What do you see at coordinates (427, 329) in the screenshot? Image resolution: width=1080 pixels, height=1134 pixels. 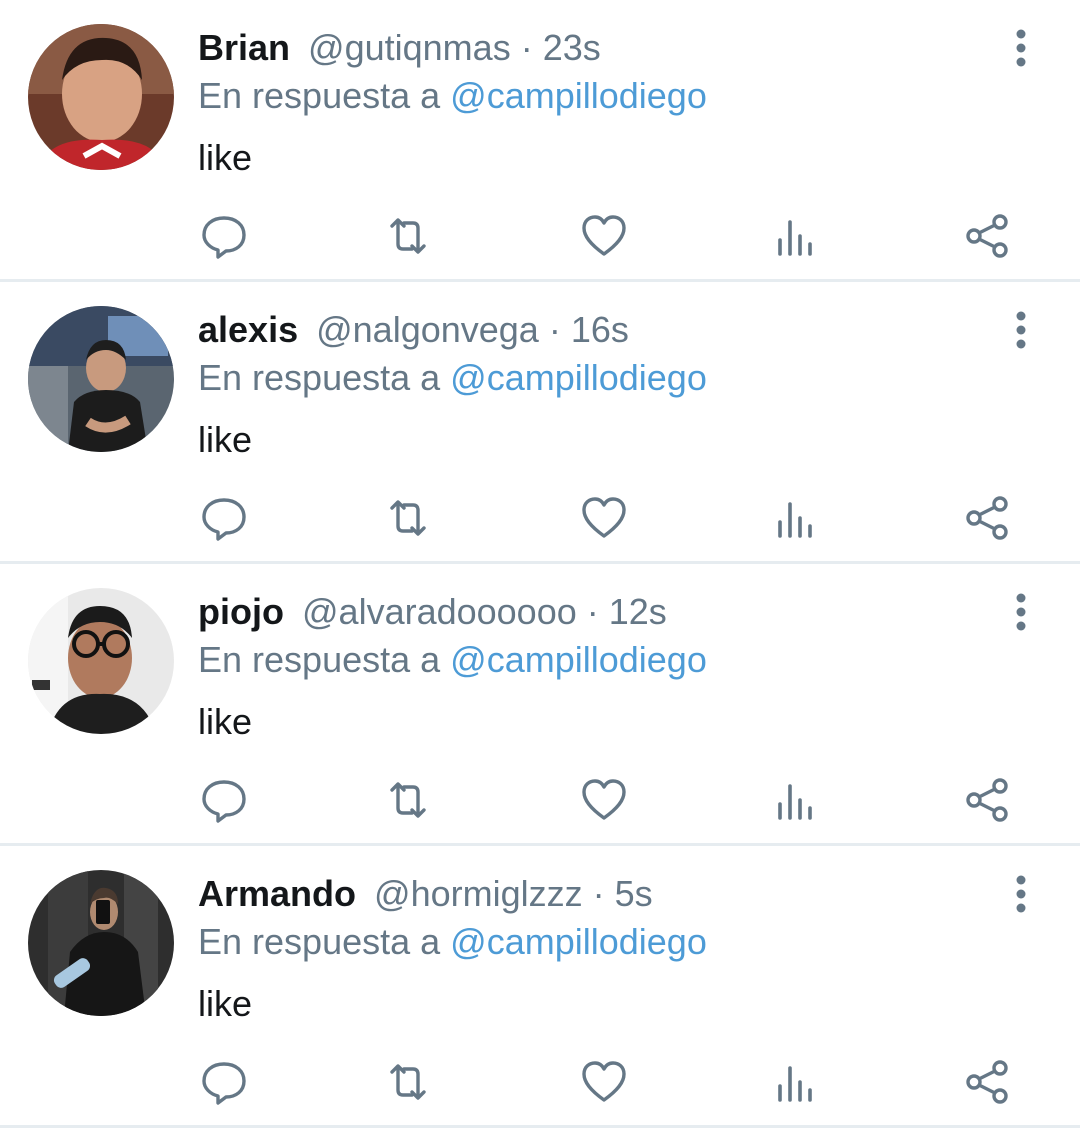 I see `user-handle: @nalgonvega` at bounding box center [427, 329].